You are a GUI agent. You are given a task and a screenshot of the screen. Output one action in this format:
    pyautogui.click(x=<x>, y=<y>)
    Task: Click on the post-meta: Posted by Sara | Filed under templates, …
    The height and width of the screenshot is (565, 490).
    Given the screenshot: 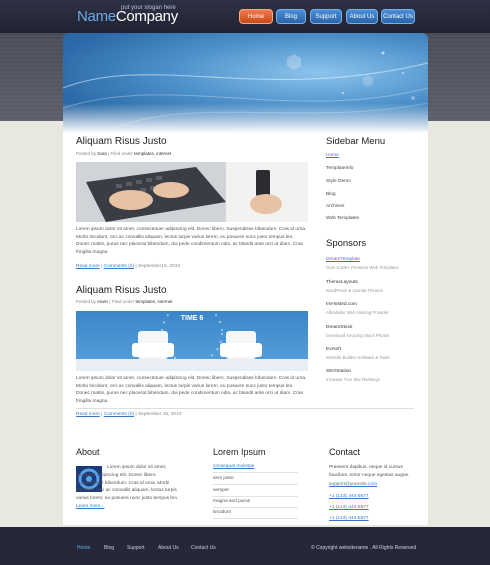 What is the action you would take?
    pyautogui.click(x=124, y=153)
    